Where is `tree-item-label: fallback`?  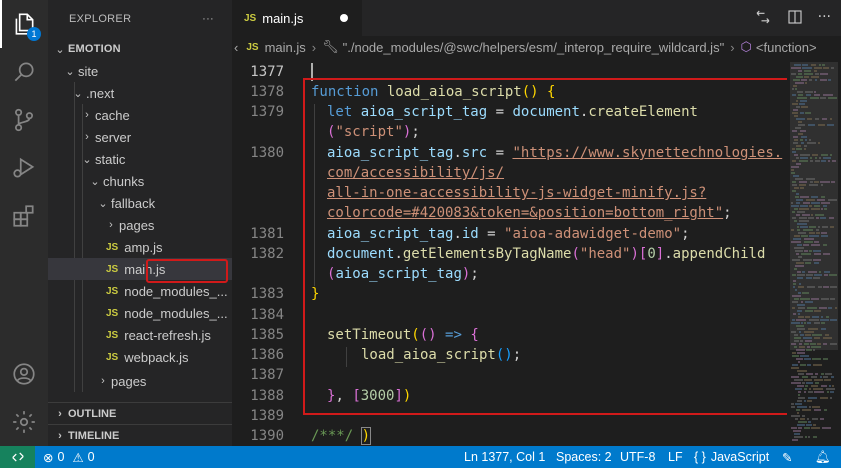
tree-item-label: fallback is located at coordinates (133, 203).